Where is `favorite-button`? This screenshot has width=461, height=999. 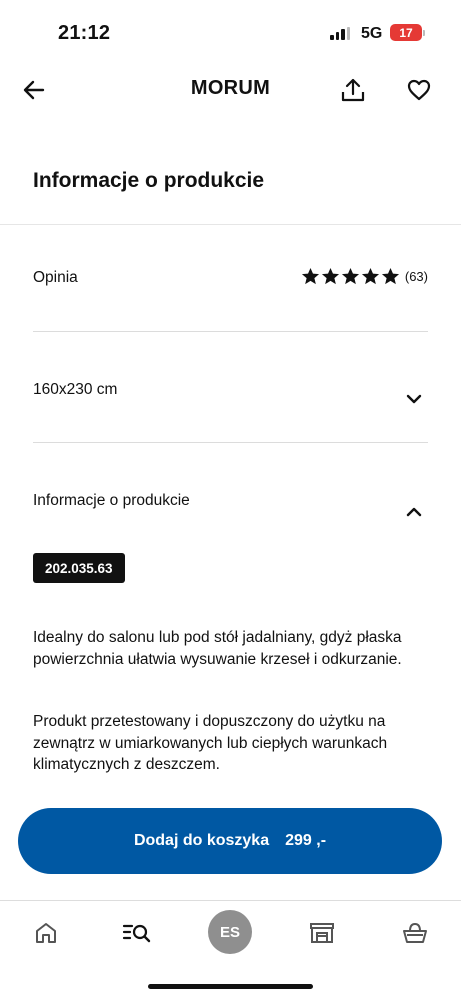 favorite-button is located at coordinates (419, 90).